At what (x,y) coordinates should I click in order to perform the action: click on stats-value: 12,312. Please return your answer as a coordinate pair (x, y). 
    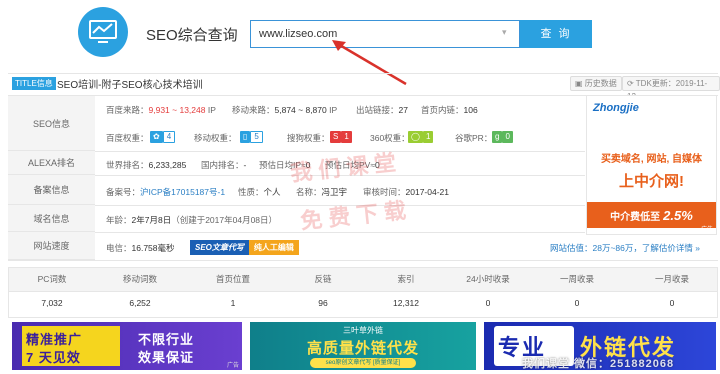
    Looking at the image, I should click on (406, 303).